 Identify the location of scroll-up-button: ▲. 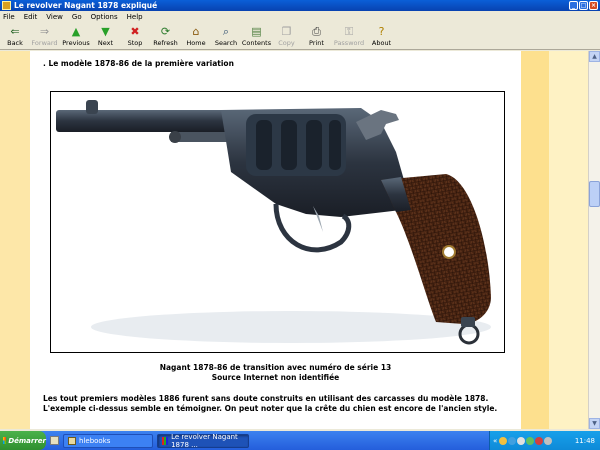
(594, 56).